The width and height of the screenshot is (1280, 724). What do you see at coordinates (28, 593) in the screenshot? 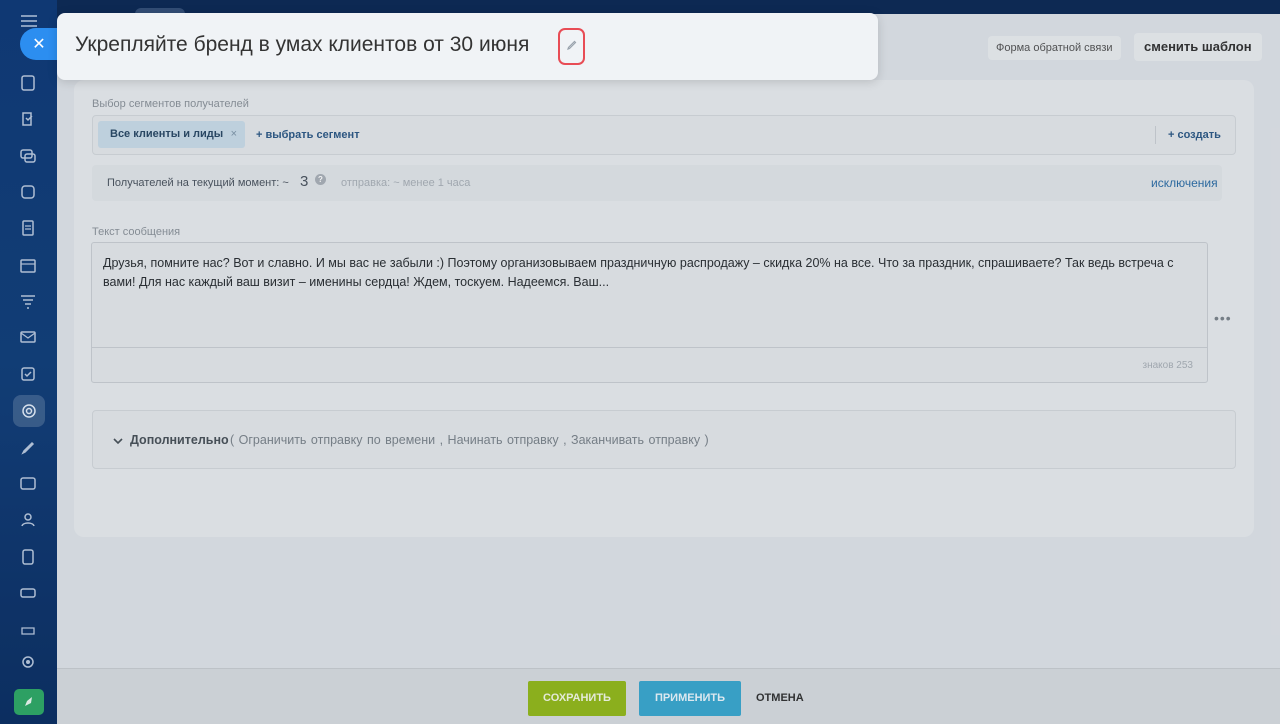
I see `inventory-icon` at bounding box center [28, 593].